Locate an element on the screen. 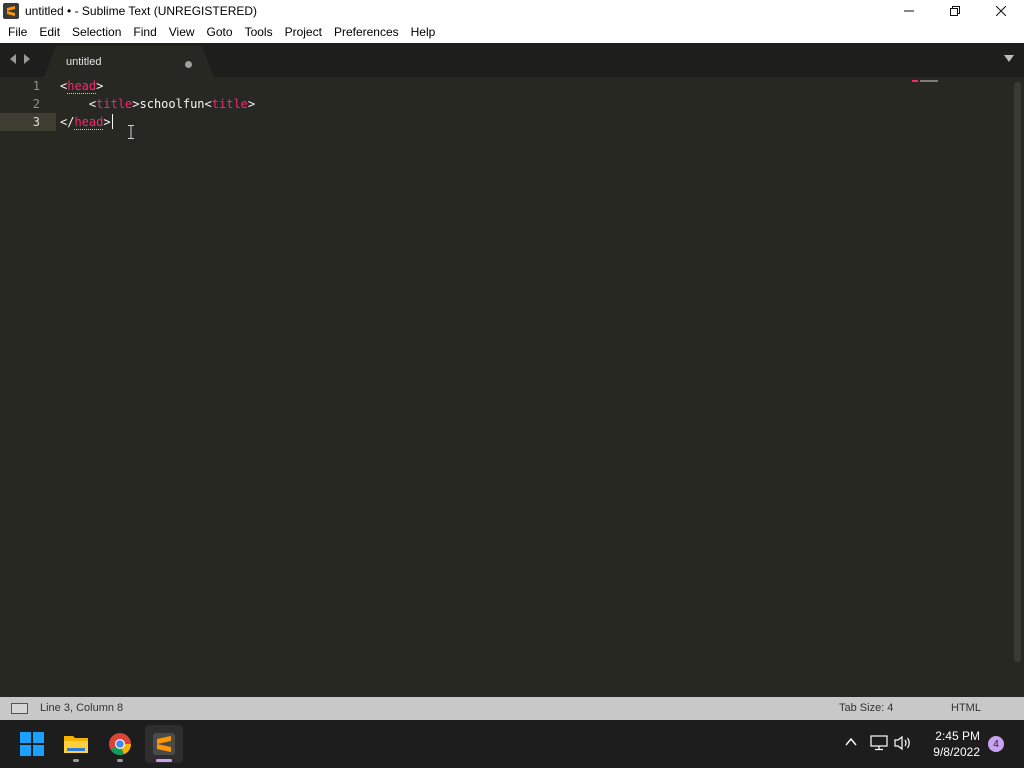 Image resolution: width=1024 pixels, height=768 pixels. active-indicator is located at coordinates (164, 760).